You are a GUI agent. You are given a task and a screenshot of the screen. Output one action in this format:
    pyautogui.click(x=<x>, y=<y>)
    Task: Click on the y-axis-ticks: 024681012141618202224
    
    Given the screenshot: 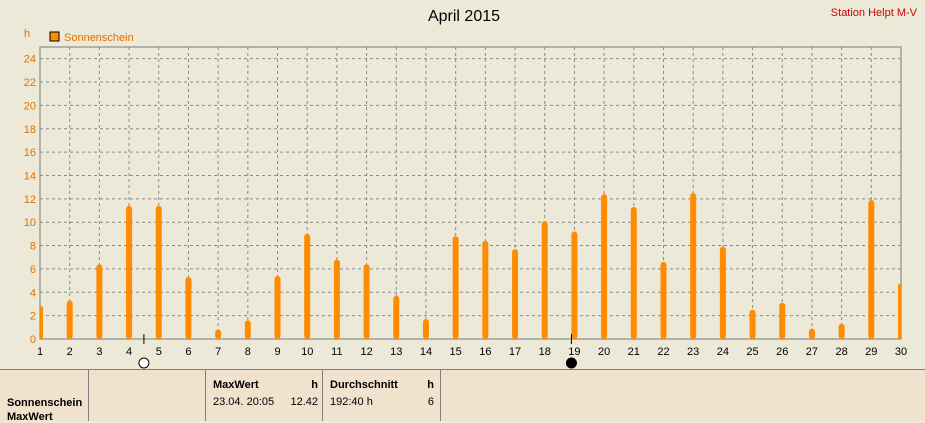 What is the action you would take?
    pyautogui.click(x=30, y=200)
    